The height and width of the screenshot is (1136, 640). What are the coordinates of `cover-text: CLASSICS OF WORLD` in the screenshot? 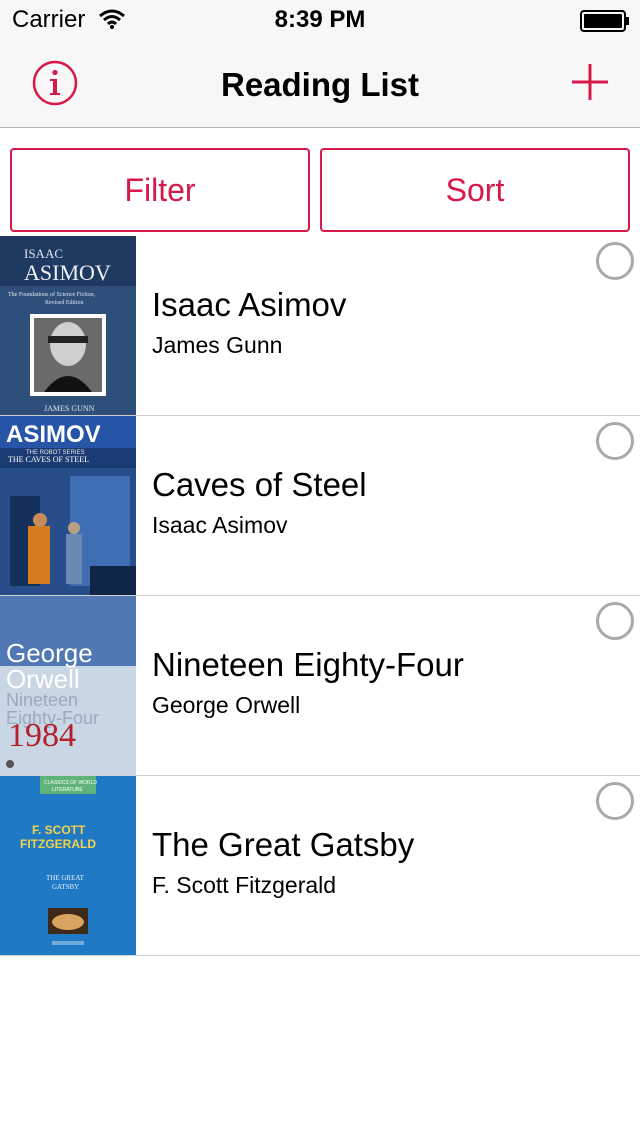 It's located at (70, 783).